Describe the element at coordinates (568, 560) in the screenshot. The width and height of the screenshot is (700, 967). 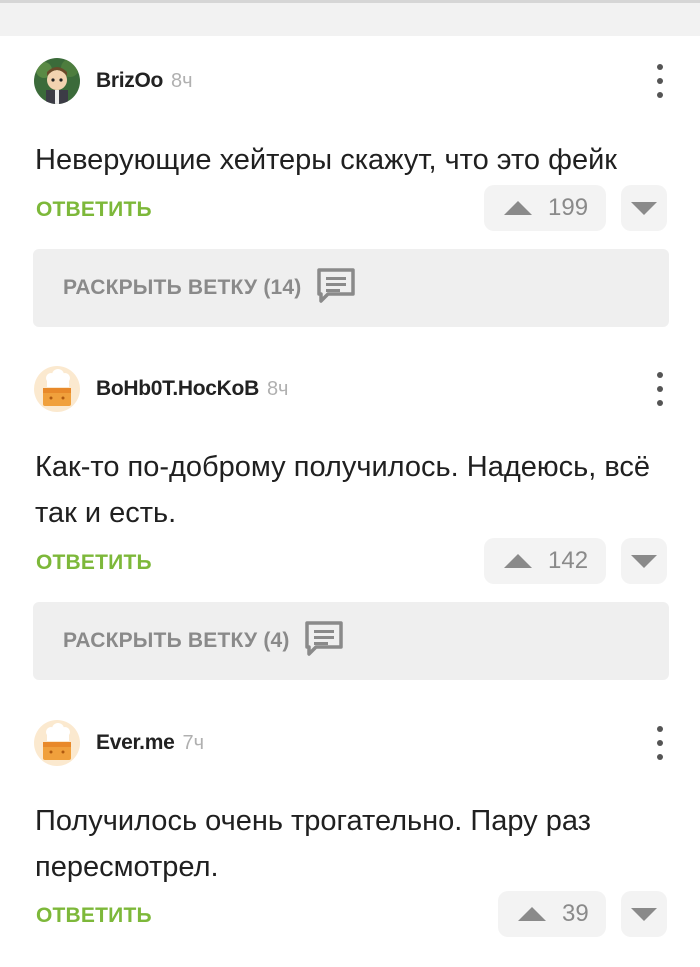
I see `rating-count: 142` at that location.